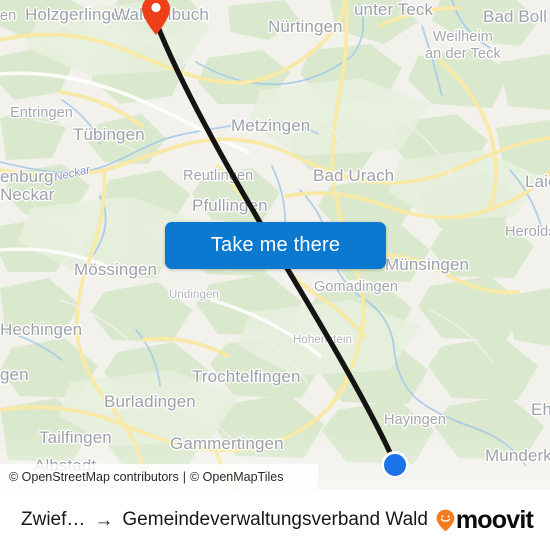  What do you see at coordinates (395, 465) in the screenshot?
I see `destination-location-dot-icon` at bounding box center [395, 465].